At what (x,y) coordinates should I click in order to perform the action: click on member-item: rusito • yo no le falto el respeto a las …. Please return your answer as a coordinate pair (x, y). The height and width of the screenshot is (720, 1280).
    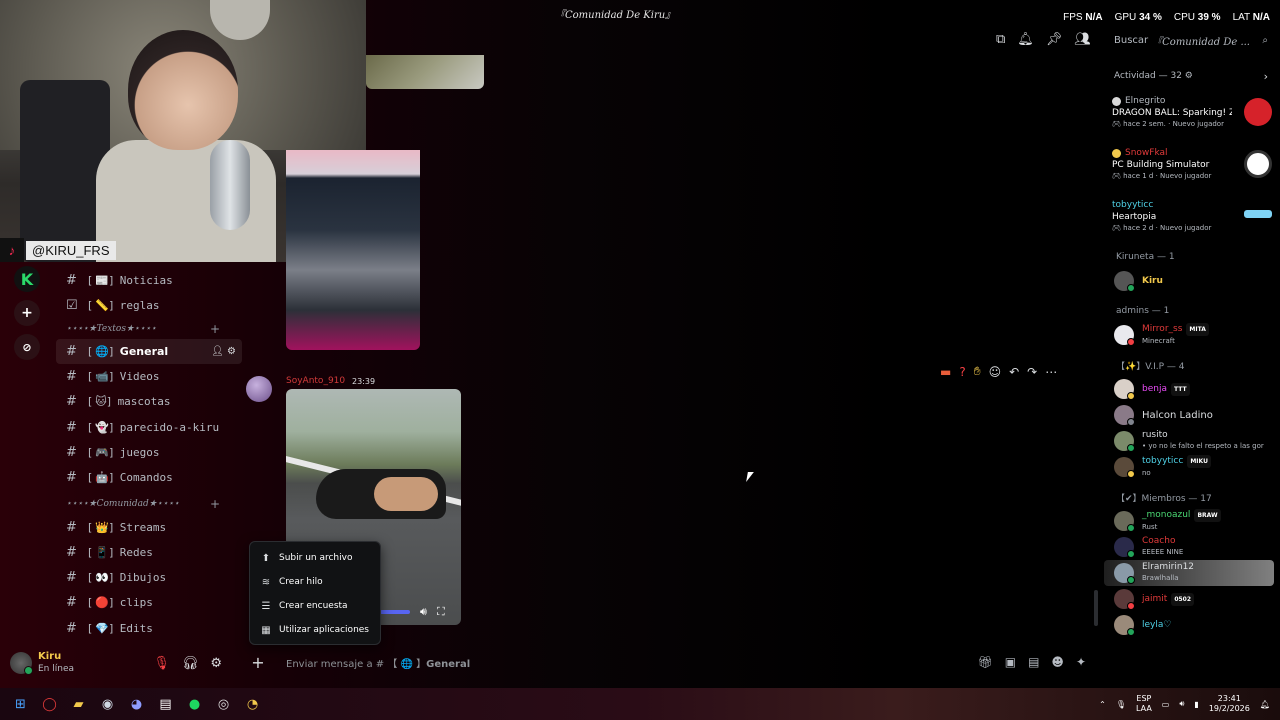
    Looking at the image, I should click on (1192, 441).